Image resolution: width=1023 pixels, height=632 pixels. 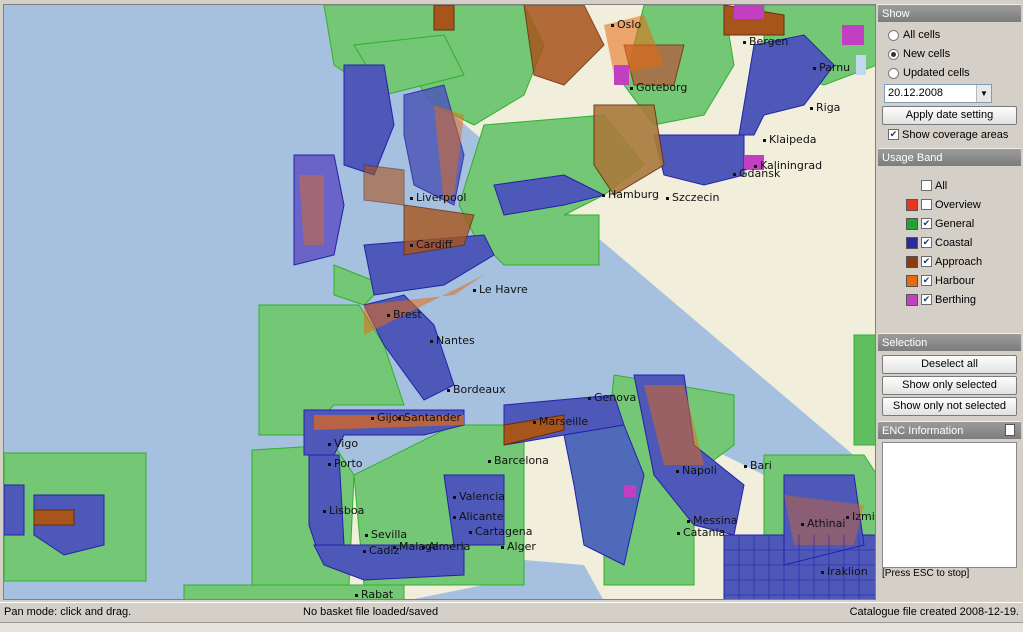 What do you see at coordinates (1010, 430) in the screenshot?
I see `document-icon` at bounding box center [1010, 430].